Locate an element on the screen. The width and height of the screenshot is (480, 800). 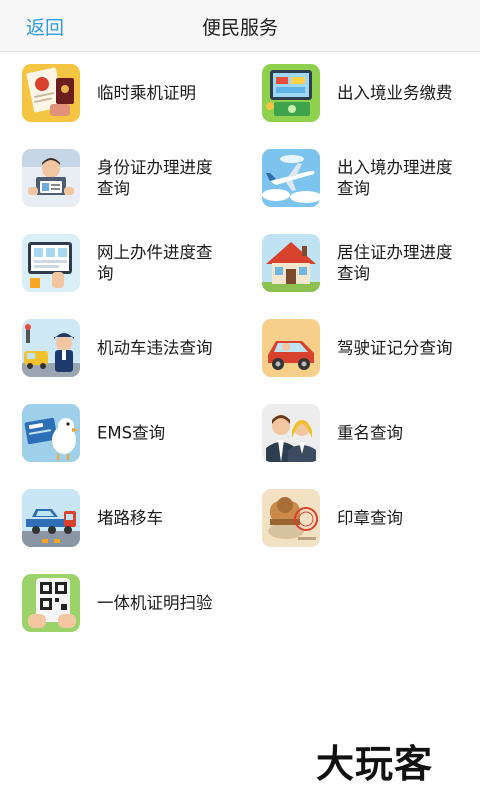
service-label: EMS查询 is located at coordinates (131, 433).